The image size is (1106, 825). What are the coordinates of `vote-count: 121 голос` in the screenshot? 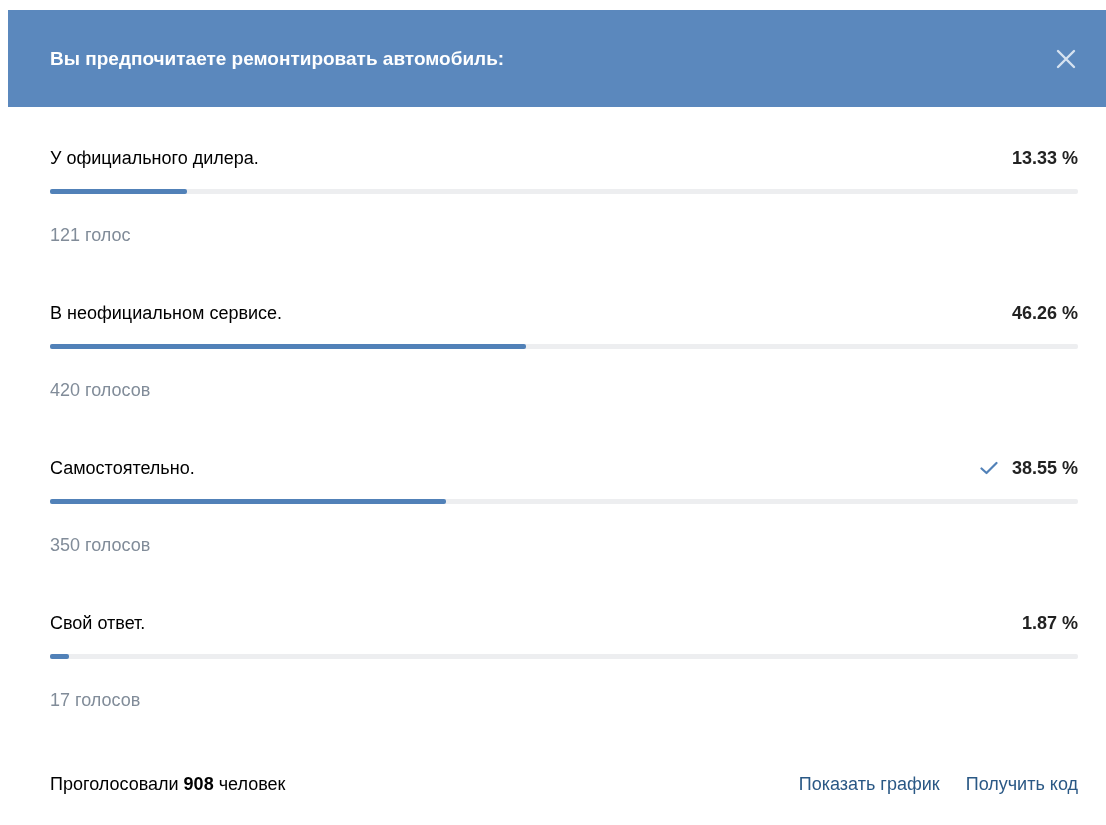 It's located at (91, 235).